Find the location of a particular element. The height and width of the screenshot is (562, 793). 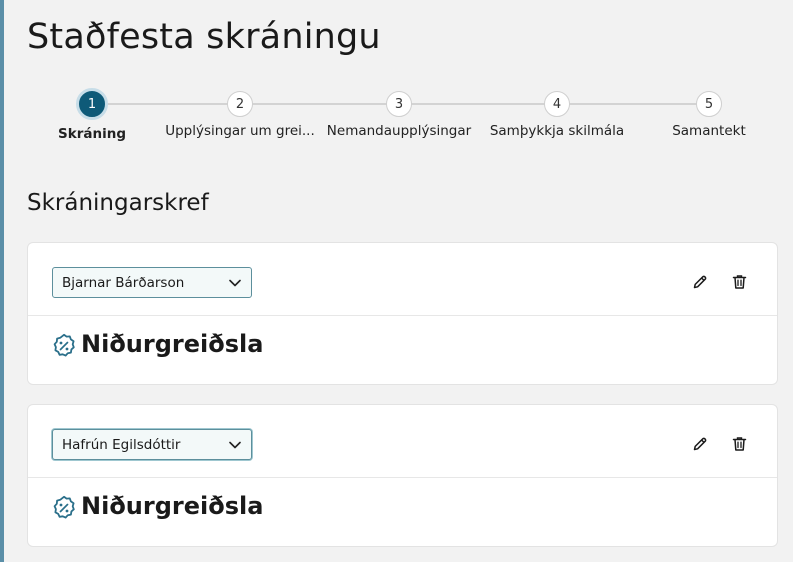

student-select: Bjarnar Bárðarson is located at coordinates (152, 282).